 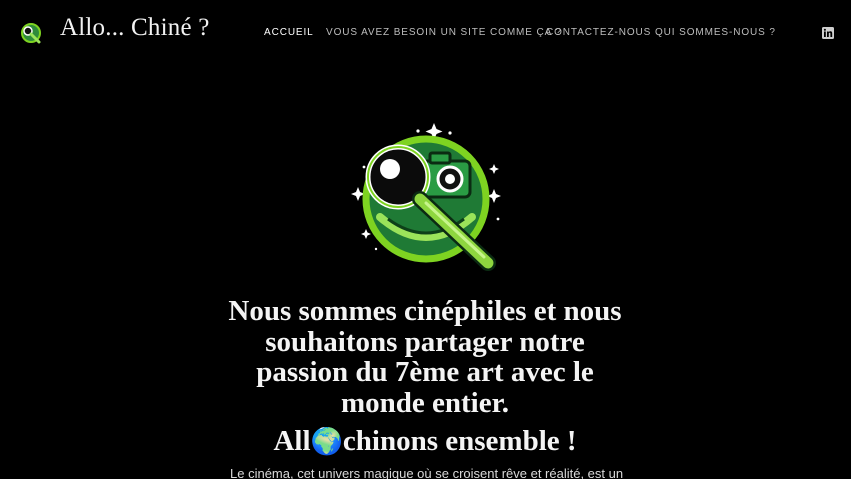 What do you see at coordinates (355, 442) in the screenshot?
I see `subheadline-highlight: All🌍chinons` at bounding box center [355, 442].